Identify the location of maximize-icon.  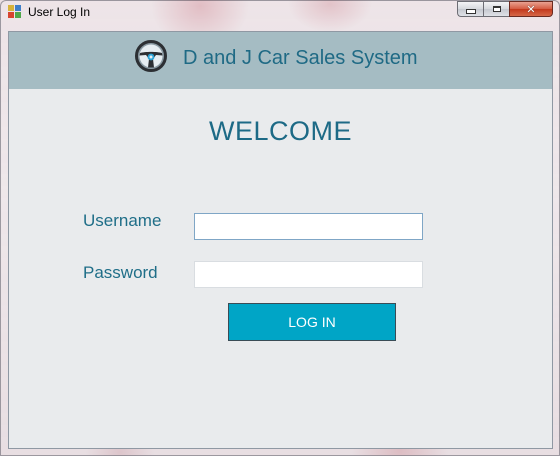
(496, 9).